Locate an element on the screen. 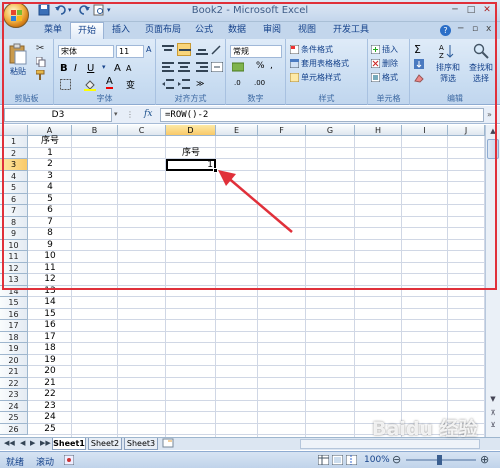 The image size is (500, 468). annotation-red-arrow is located at coordinates (255, 201).